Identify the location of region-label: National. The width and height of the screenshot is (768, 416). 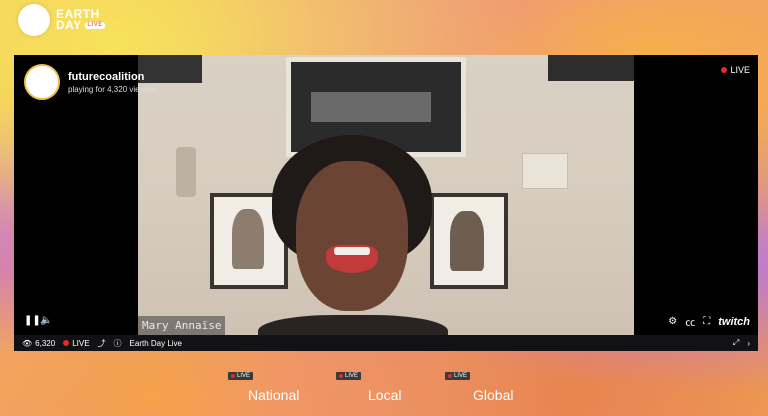
(273, 395).